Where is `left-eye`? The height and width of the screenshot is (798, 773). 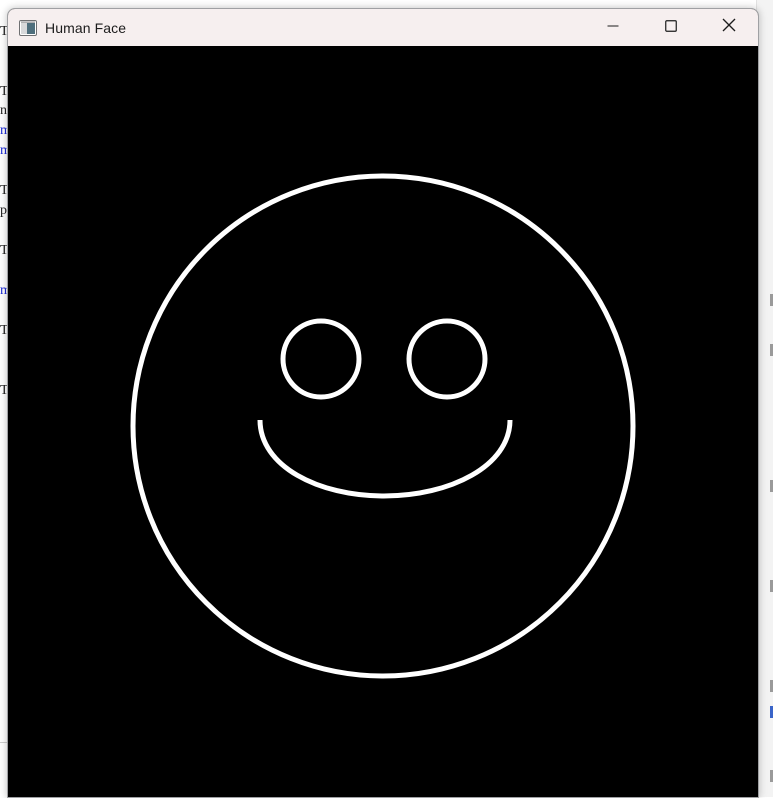 left-eye is located at coordinates (321, 359).